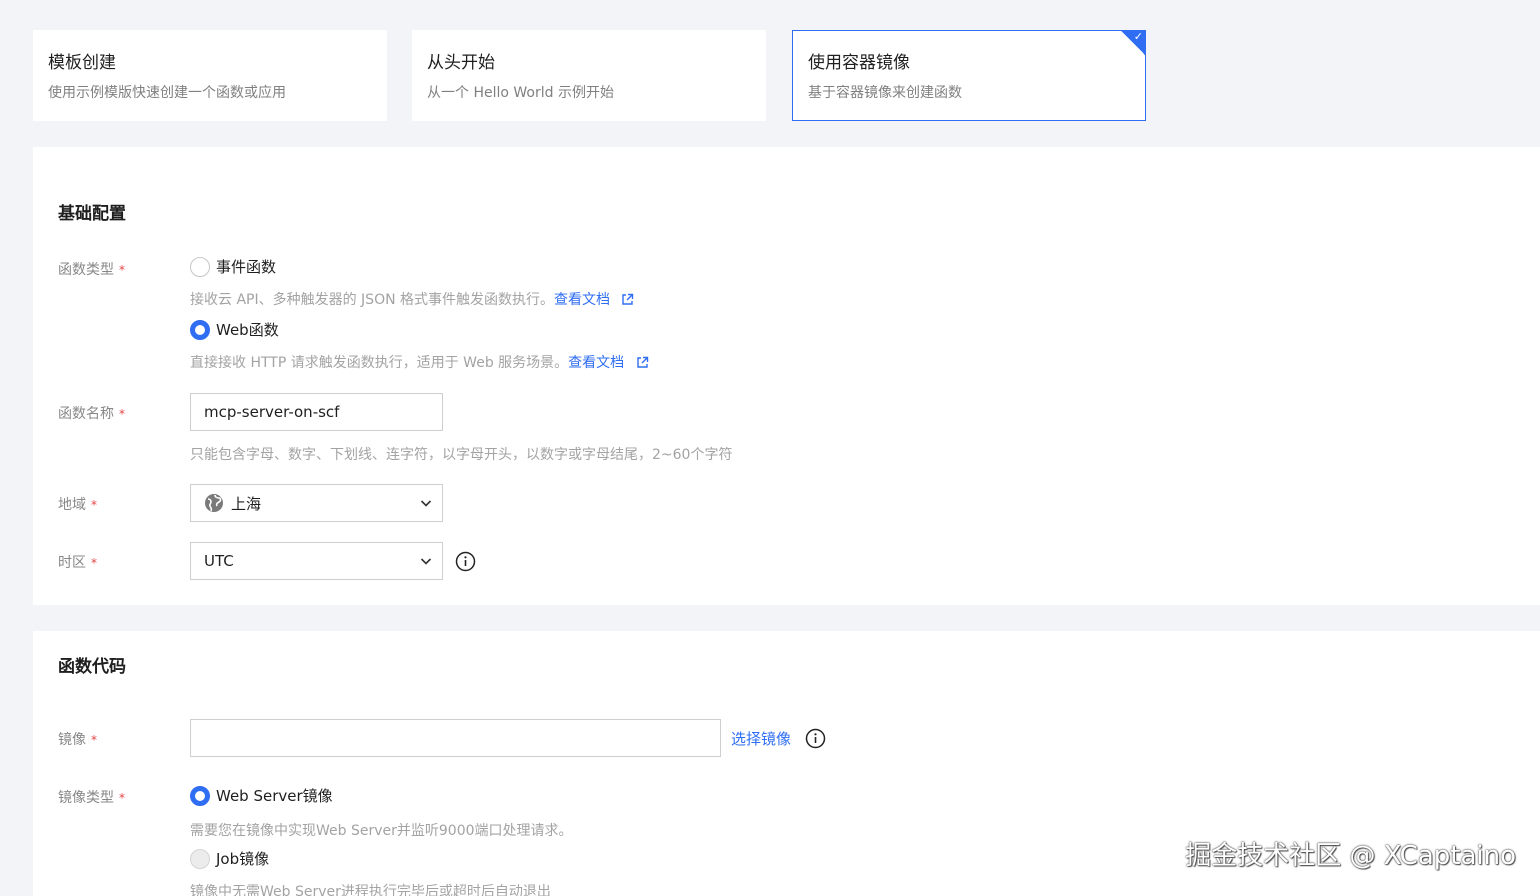 This screenshot has height=896, width=1540. Describe the element at coordinates (455, 738) in the screenshot. I see `image-input` at that location.